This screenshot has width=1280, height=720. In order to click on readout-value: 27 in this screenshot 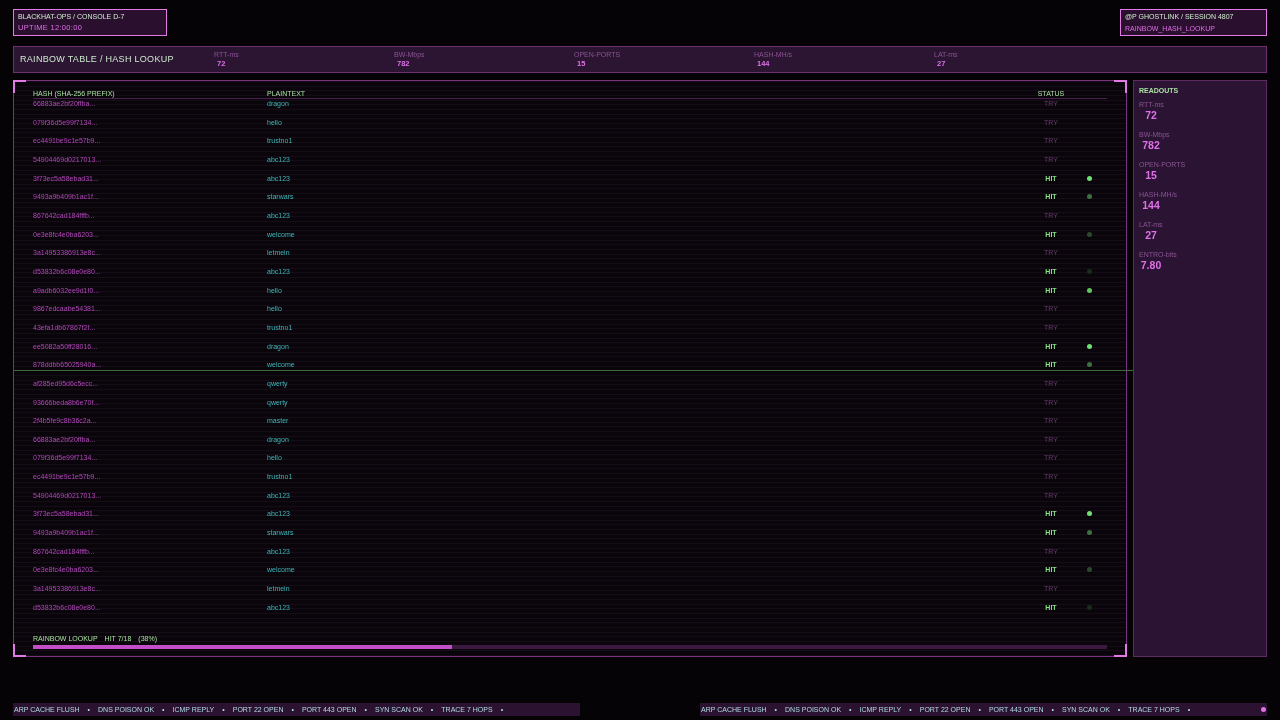, I will do `click(1151, 235)`.